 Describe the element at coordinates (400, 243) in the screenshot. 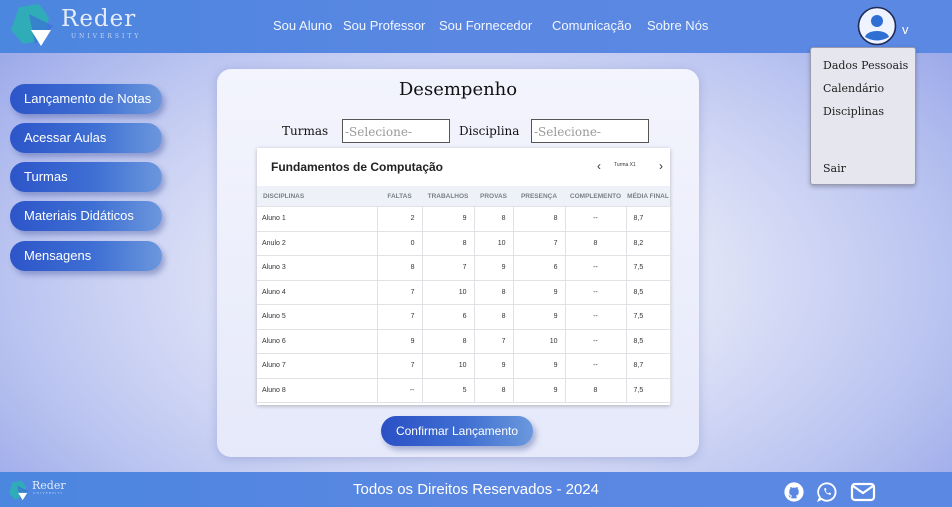

I see `grade-cell: 0` at that location.